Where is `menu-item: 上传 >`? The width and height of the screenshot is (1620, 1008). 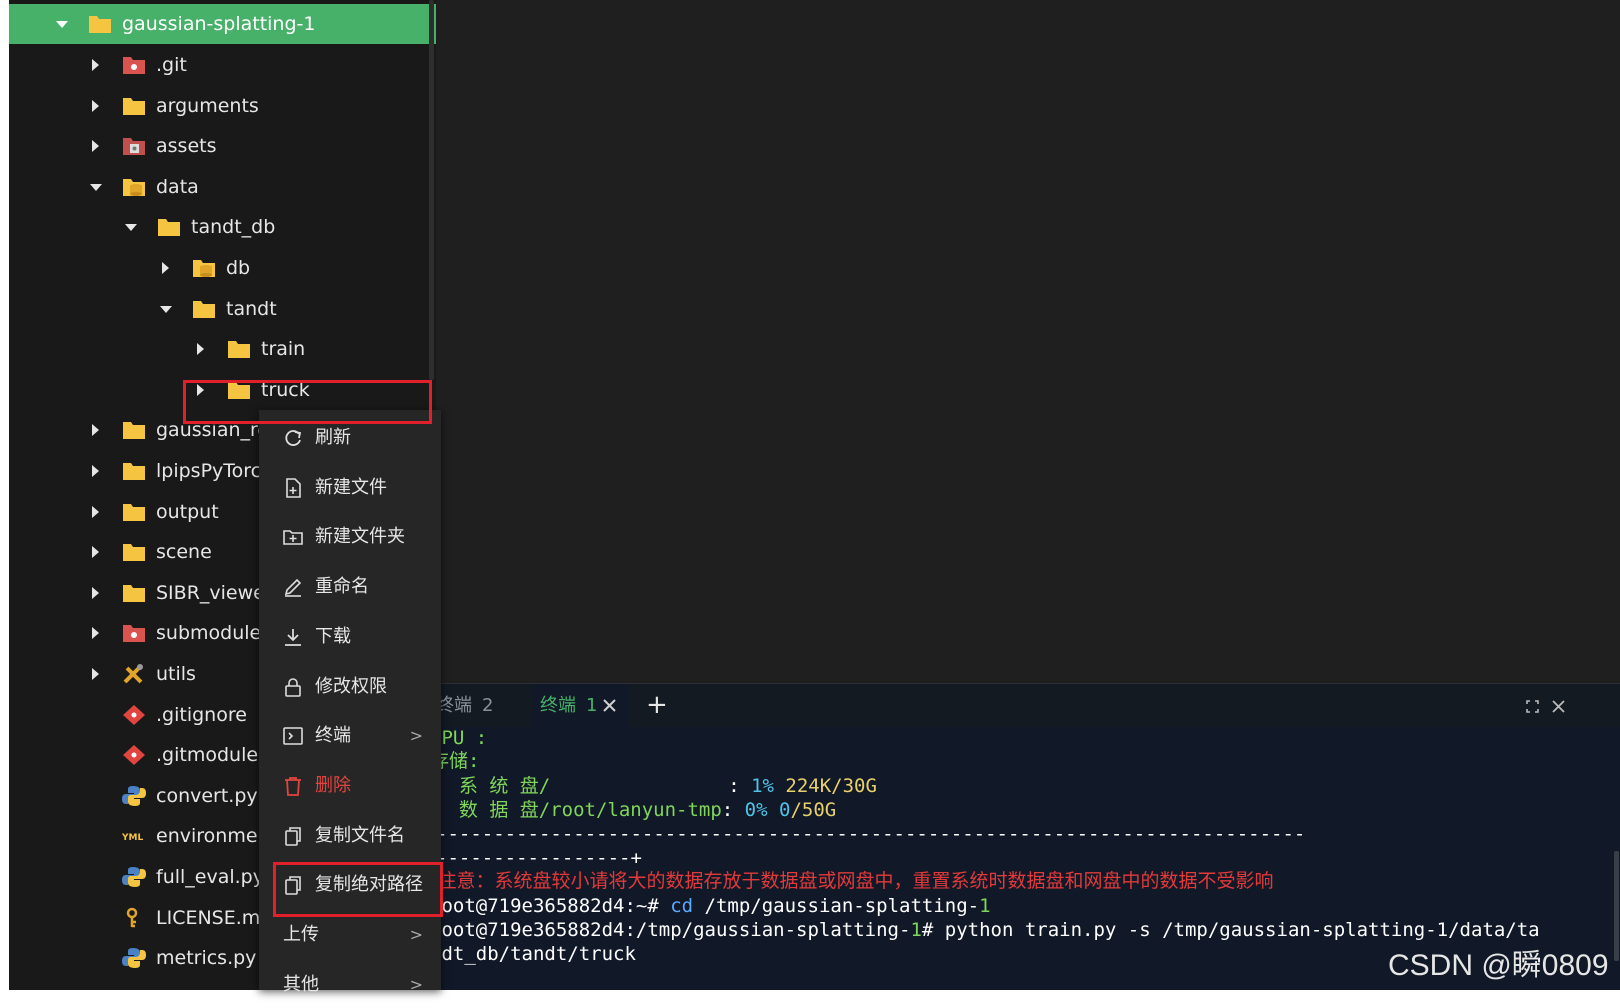
menu-item: 上传 > is located at coordinates (350, 935).